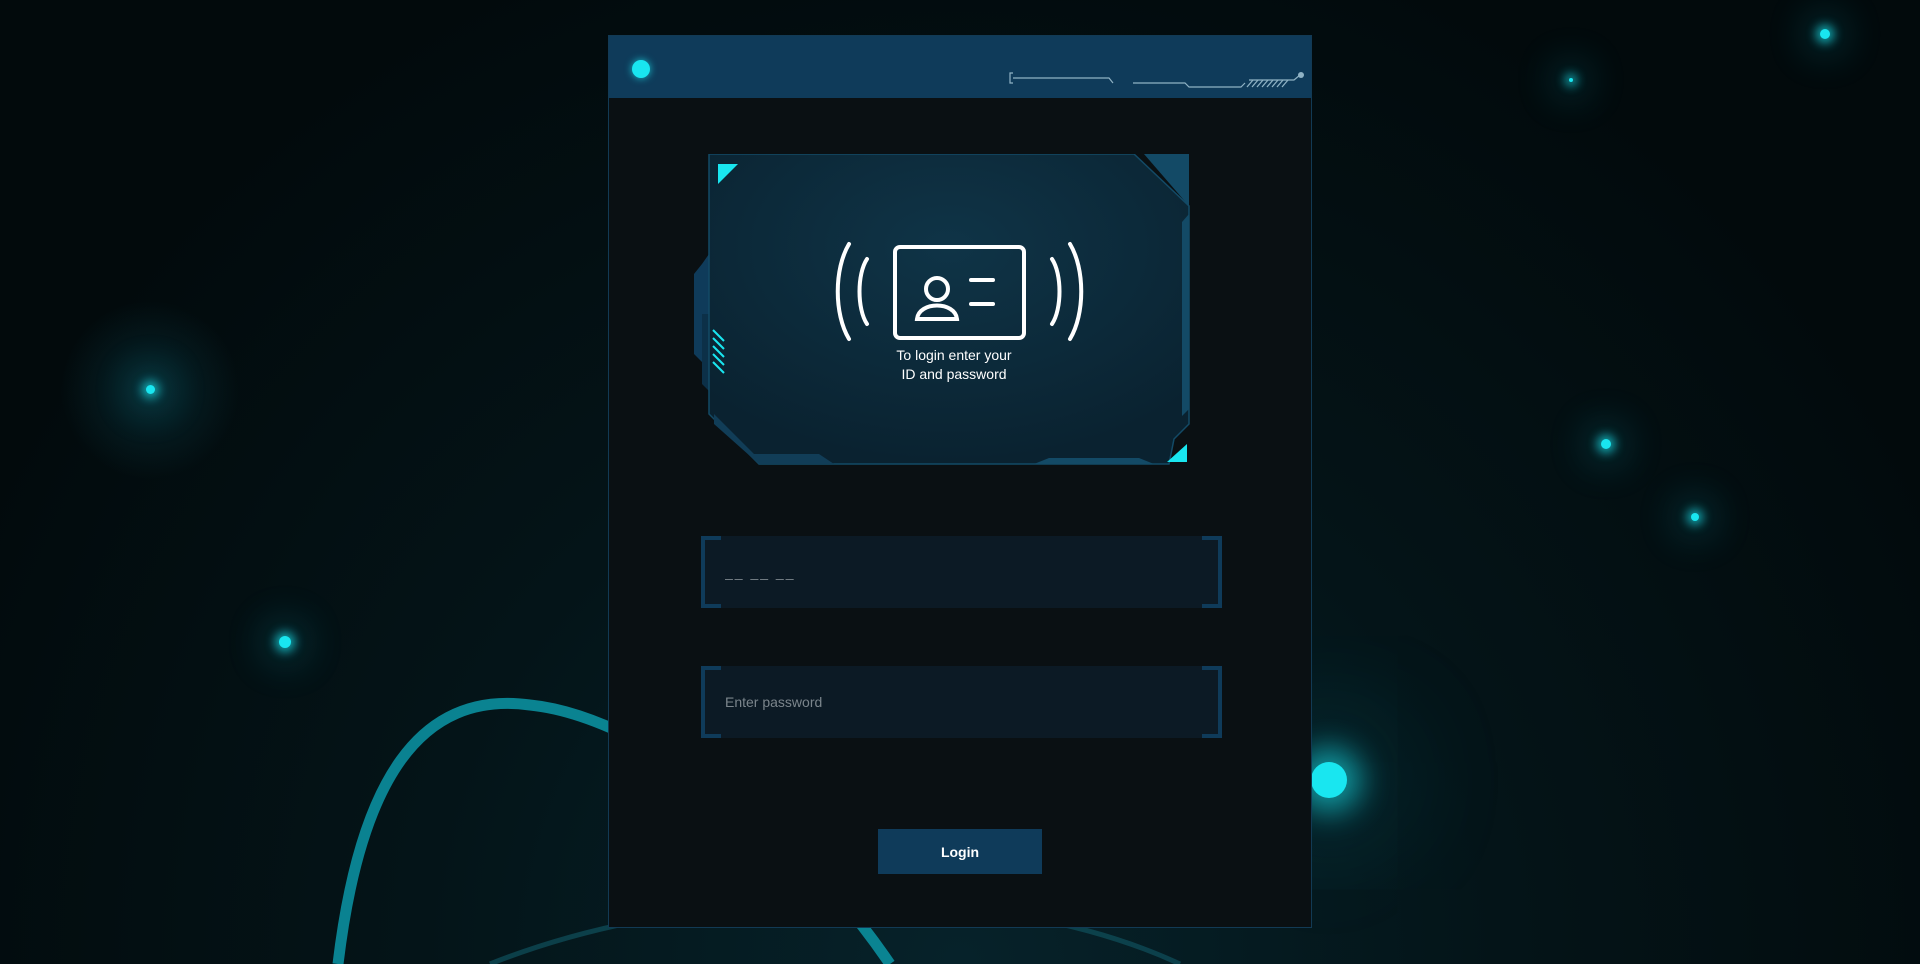  I want to click on circuit-decoration-icon, so click(1156, 80).